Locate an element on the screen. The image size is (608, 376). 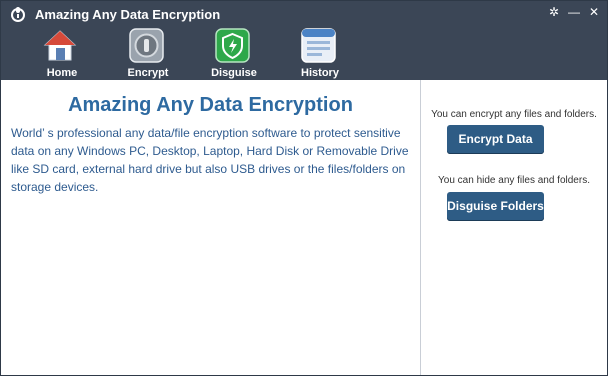
page-title: Amazing Any Data Encryption is located at coordinates (210, 105).